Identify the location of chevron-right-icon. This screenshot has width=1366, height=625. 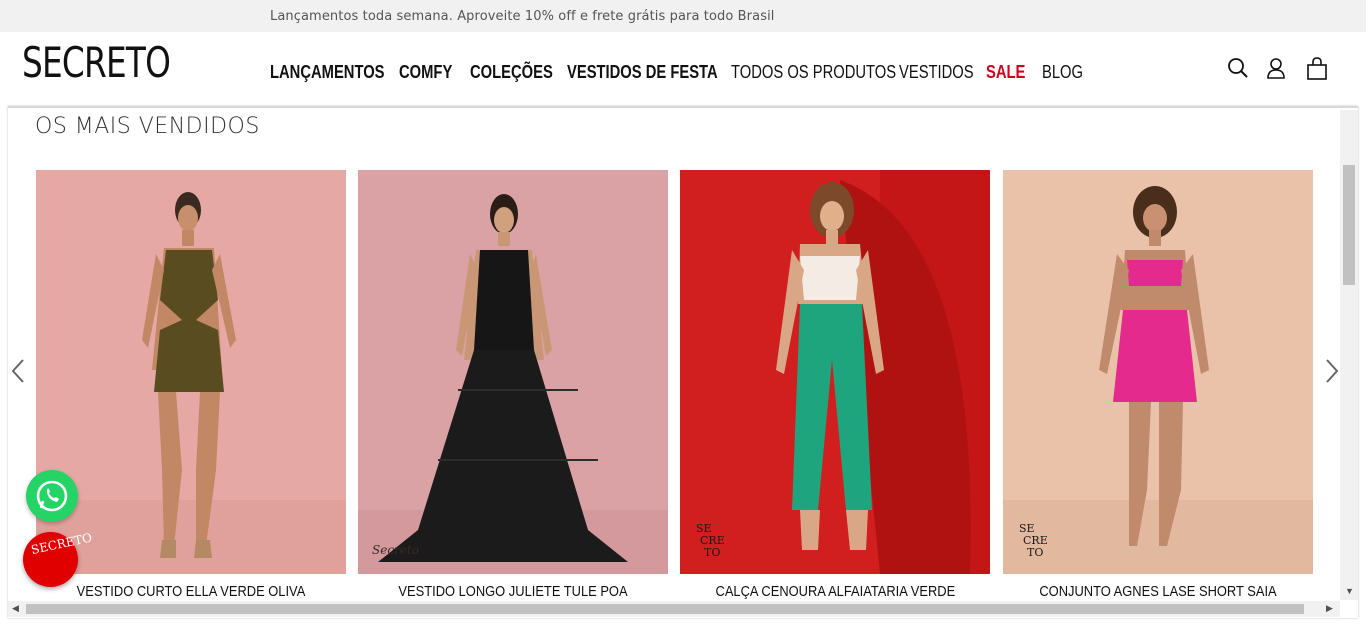
(1332, 371).